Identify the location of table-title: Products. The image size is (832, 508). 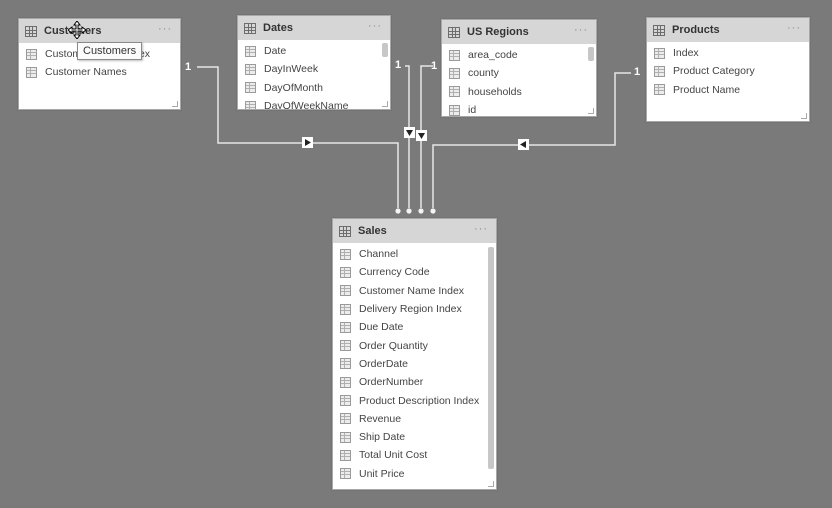
(696, 30).